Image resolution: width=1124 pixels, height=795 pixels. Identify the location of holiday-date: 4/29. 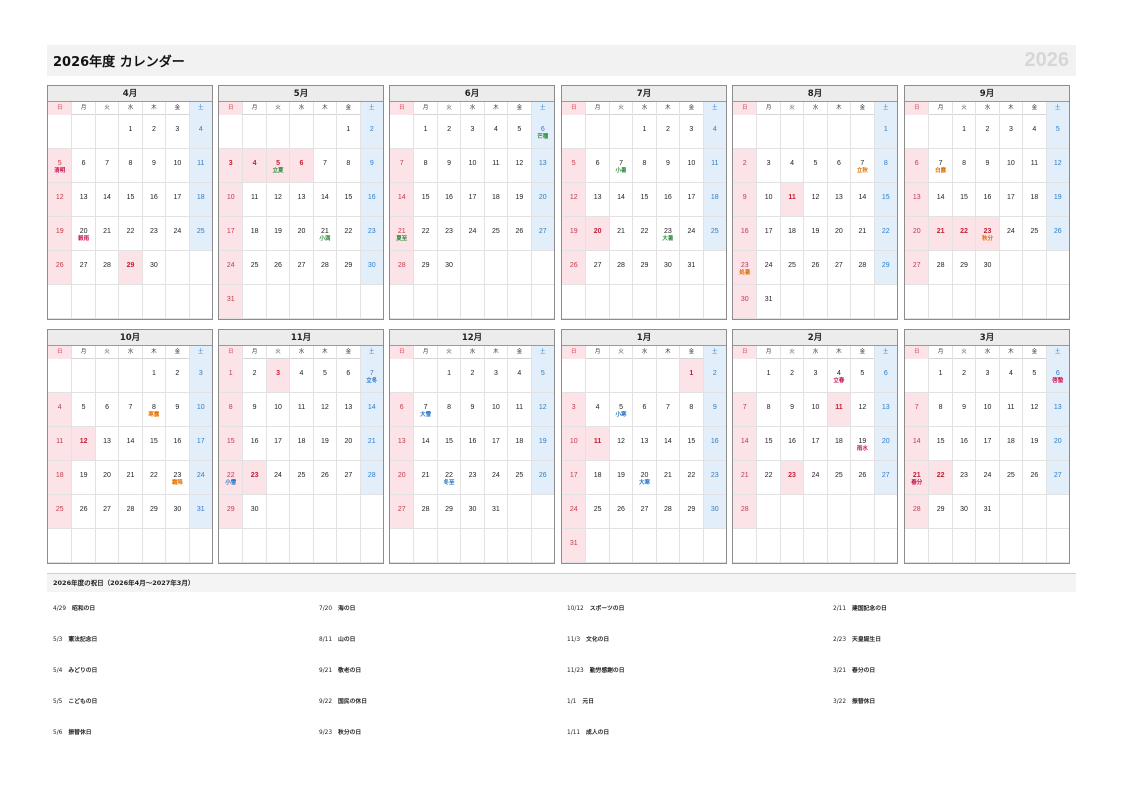
(60, 609).